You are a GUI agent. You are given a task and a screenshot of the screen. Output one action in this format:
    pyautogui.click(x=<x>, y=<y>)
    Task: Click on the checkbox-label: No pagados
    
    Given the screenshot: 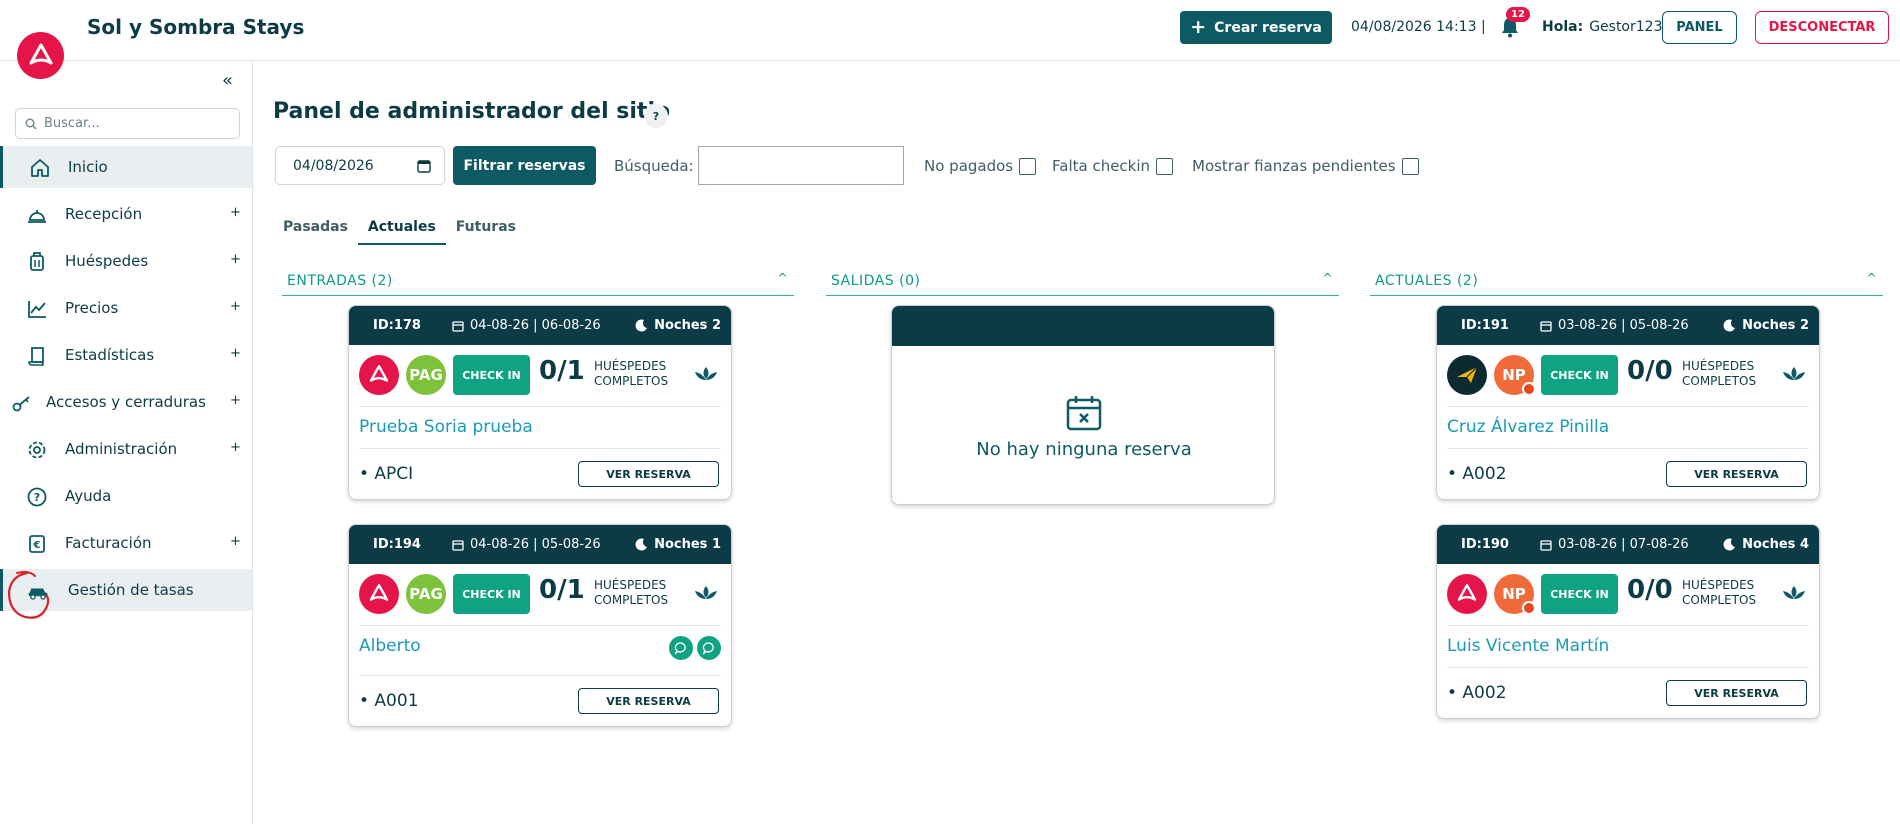 What is the action you would take?
    pyautogui.click(x=969, y=166)
    